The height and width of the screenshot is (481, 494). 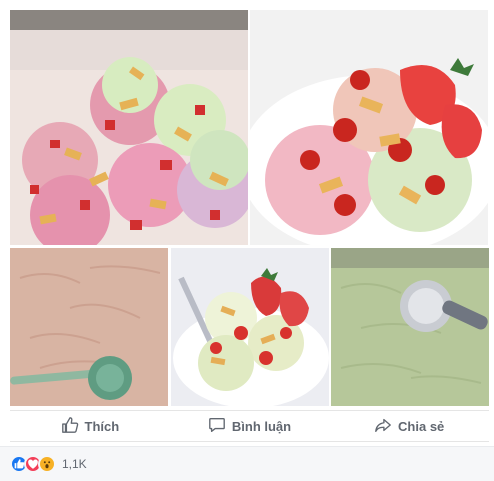 What do you see at coordinates (74, 464) in the screenshot?
I see `reaction-count: 1,1K` at bounding box center [74, 464].